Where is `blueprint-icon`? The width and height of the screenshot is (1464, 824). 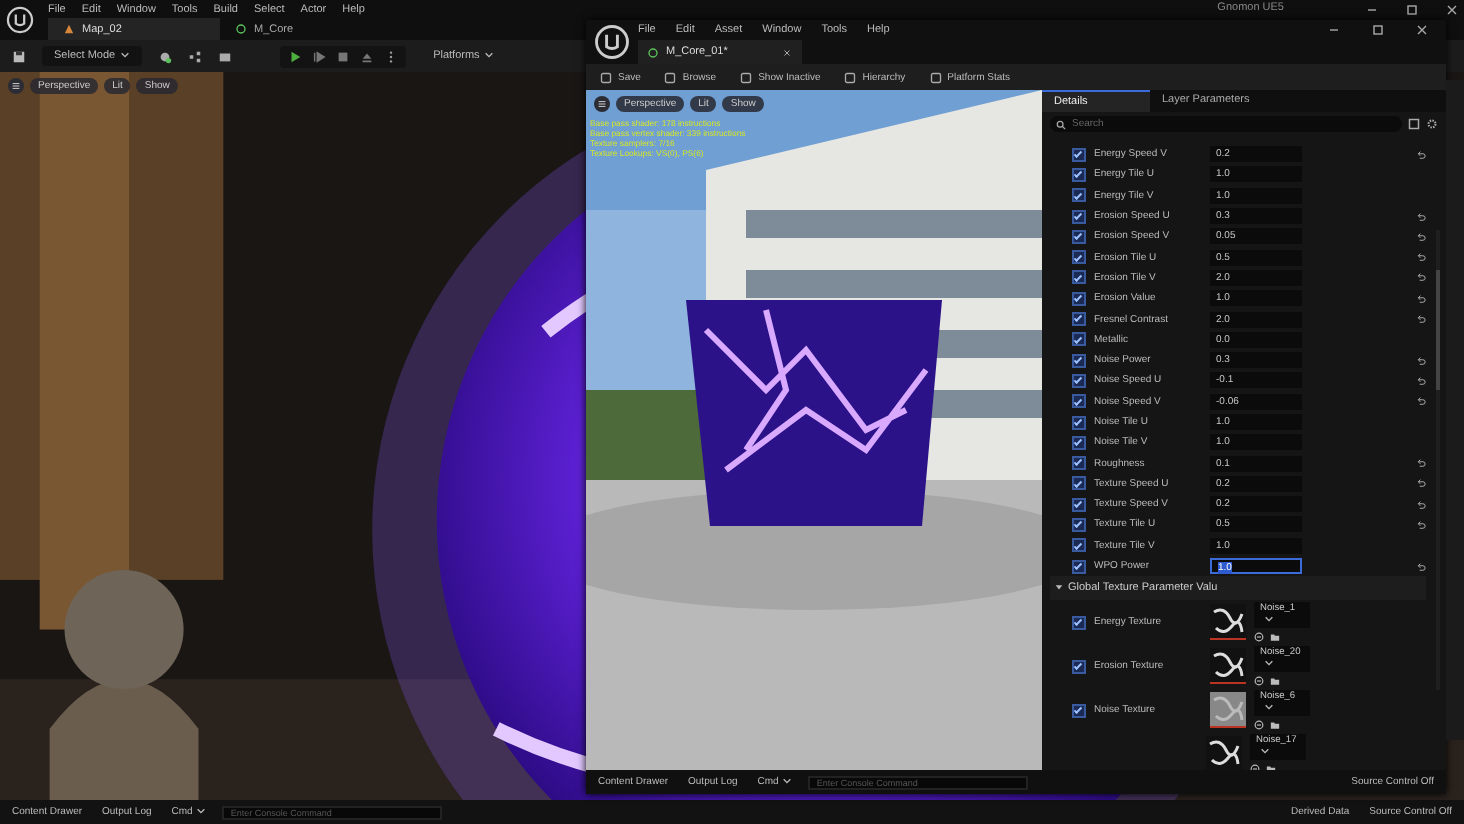 blueprint-icon is located at coordinates (194, 56).